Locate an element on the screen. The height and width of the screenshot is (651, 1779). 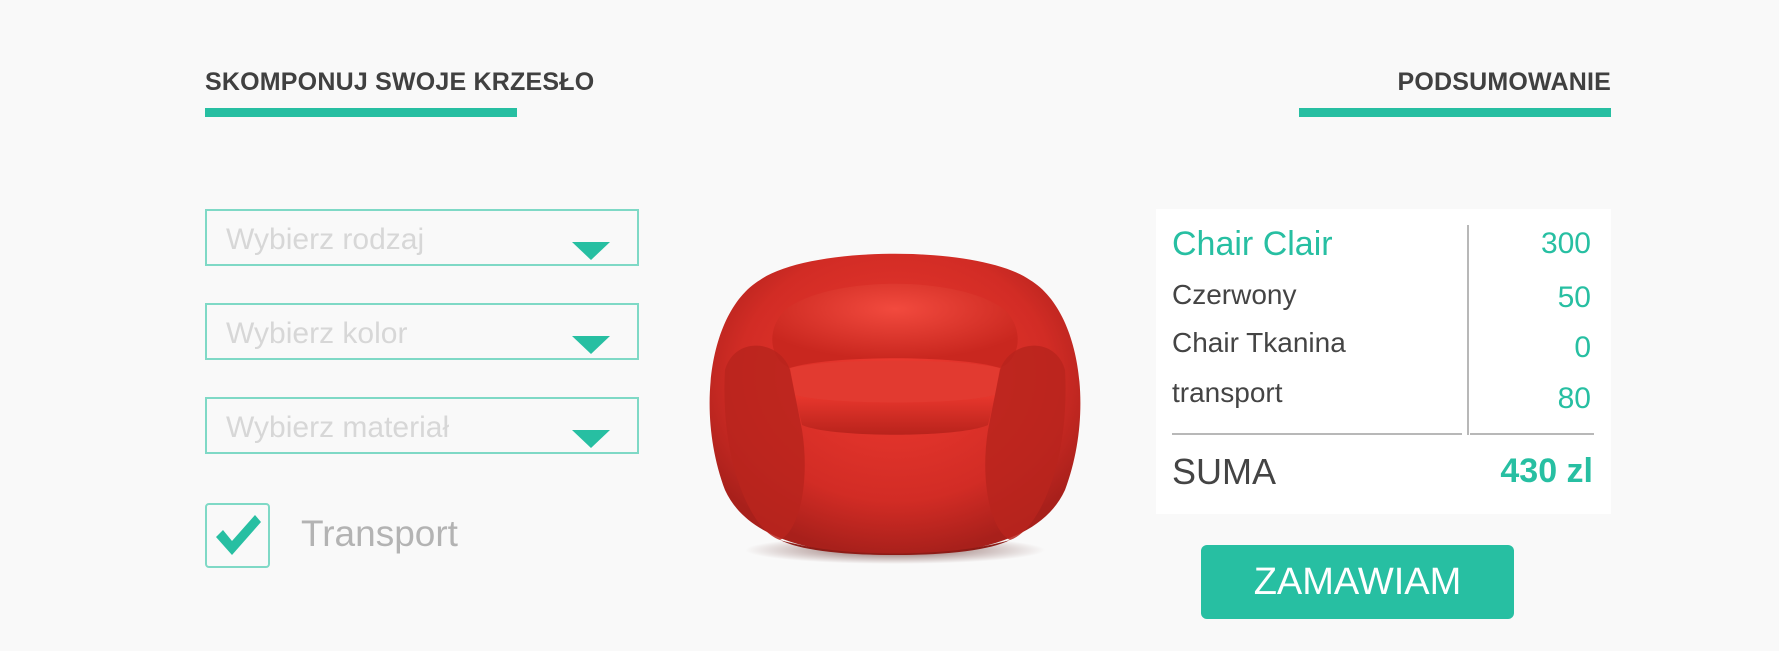
summary-heading: PODSUMOWANIE is located at coordinates (1504, 82).